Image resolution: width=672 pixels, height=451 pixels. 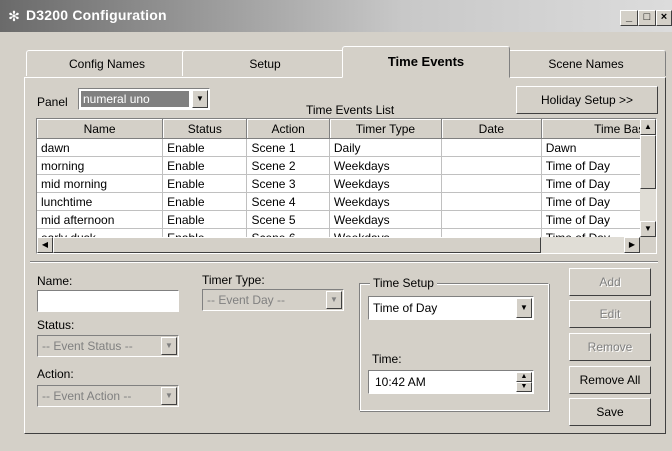 What do you see at coordinates (387, 359) in the screenshot?
I see `time-label: Time:` at bounding box center [387, 359].